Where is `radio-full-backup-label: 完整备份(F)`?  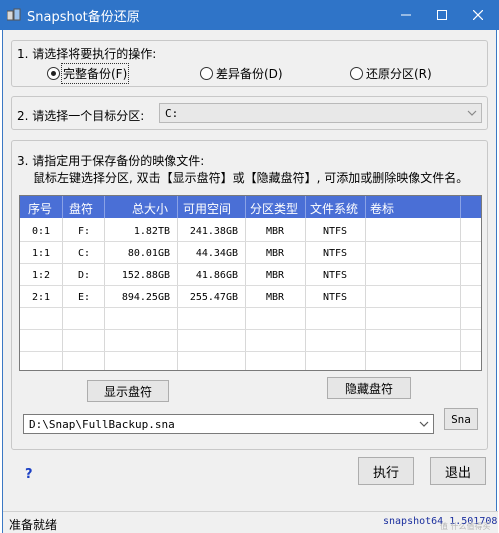 radio-full-backup-label: 完整备份(F) is located at coordinates (95, 73).